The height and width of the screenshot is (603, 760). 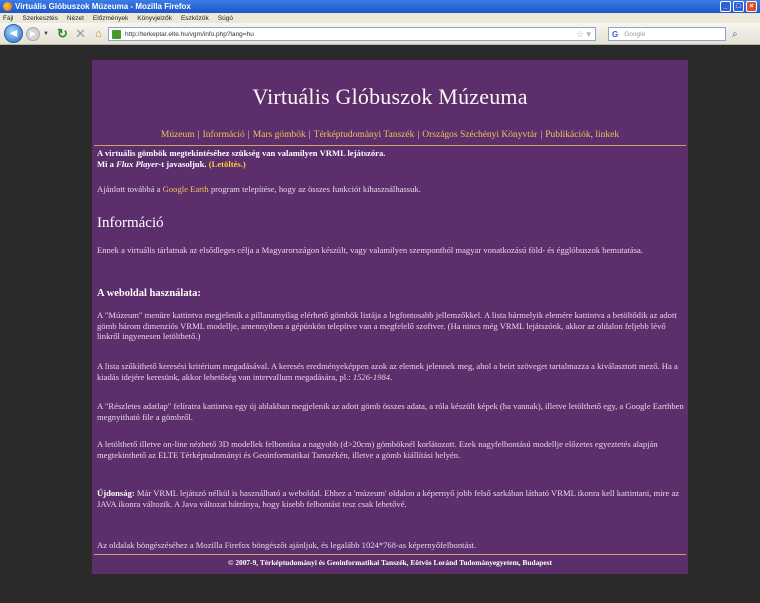 I want to click on nav-link-informacio: Információ, so click(x=224, y=135).